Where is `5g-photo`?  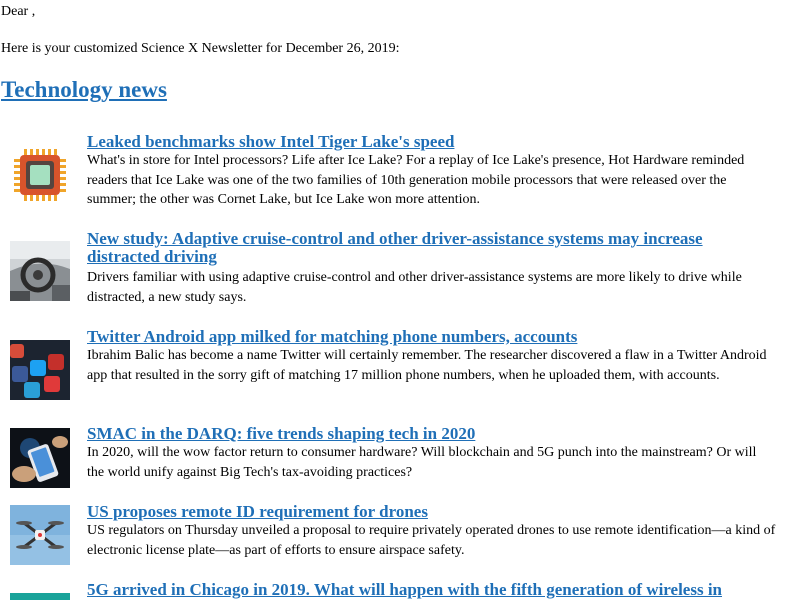 5g-photo is located at coordinates (40, 596).